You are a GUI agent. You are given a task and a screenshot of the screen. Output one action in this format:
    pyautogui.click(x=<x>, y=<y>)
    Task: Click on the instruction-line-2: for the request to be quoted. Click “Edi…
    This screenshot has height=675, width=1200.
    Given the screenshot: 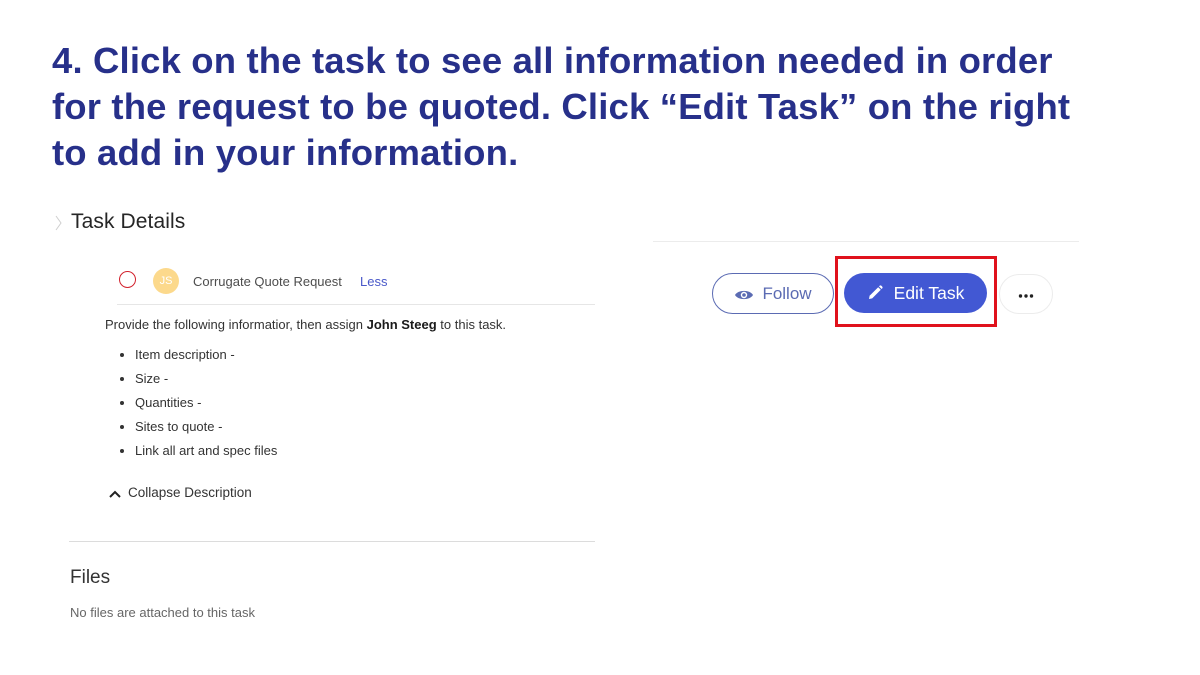 What is the action you would take?
    pyautogui.click(x=561, y=106)
    